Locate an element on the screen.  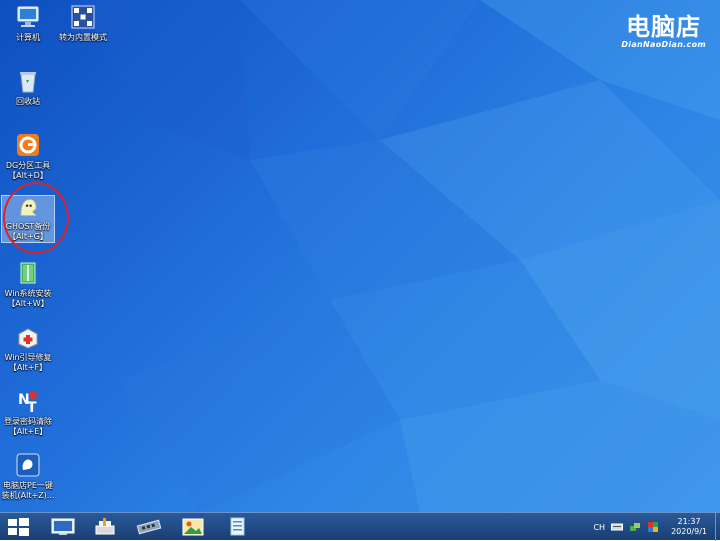
show-desktop-button is located at coordinates (717, 527).